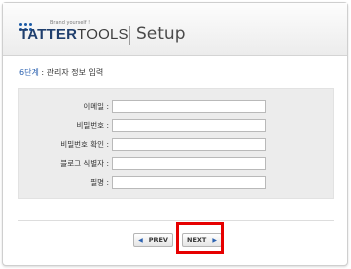 The width and height of the screenshot is (351, 269). Describe the element at coordinates (84, 163) in the screenshot. I see `blog-id-label: 블로그 식별자 :` at that location.